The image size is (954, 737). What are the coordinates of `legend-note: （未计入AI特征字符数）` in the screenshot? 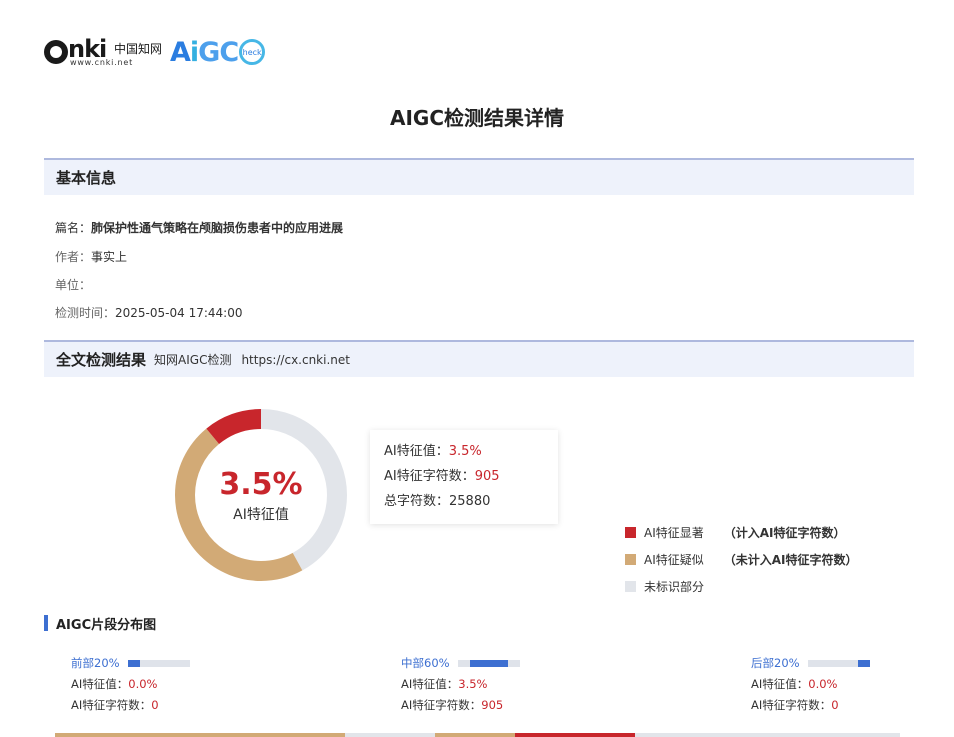 It's located at (790, 560).